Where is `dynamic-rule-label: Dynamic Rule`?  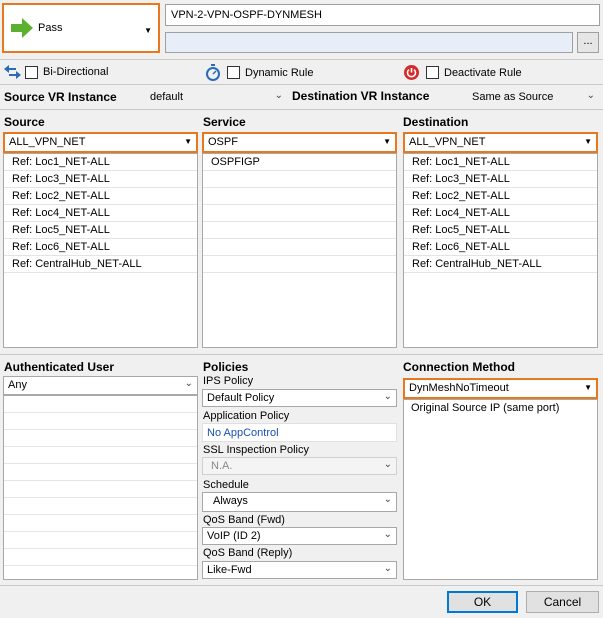 dynamic-rule-label: Dynamic Rule is located at coordinates (279, 72).